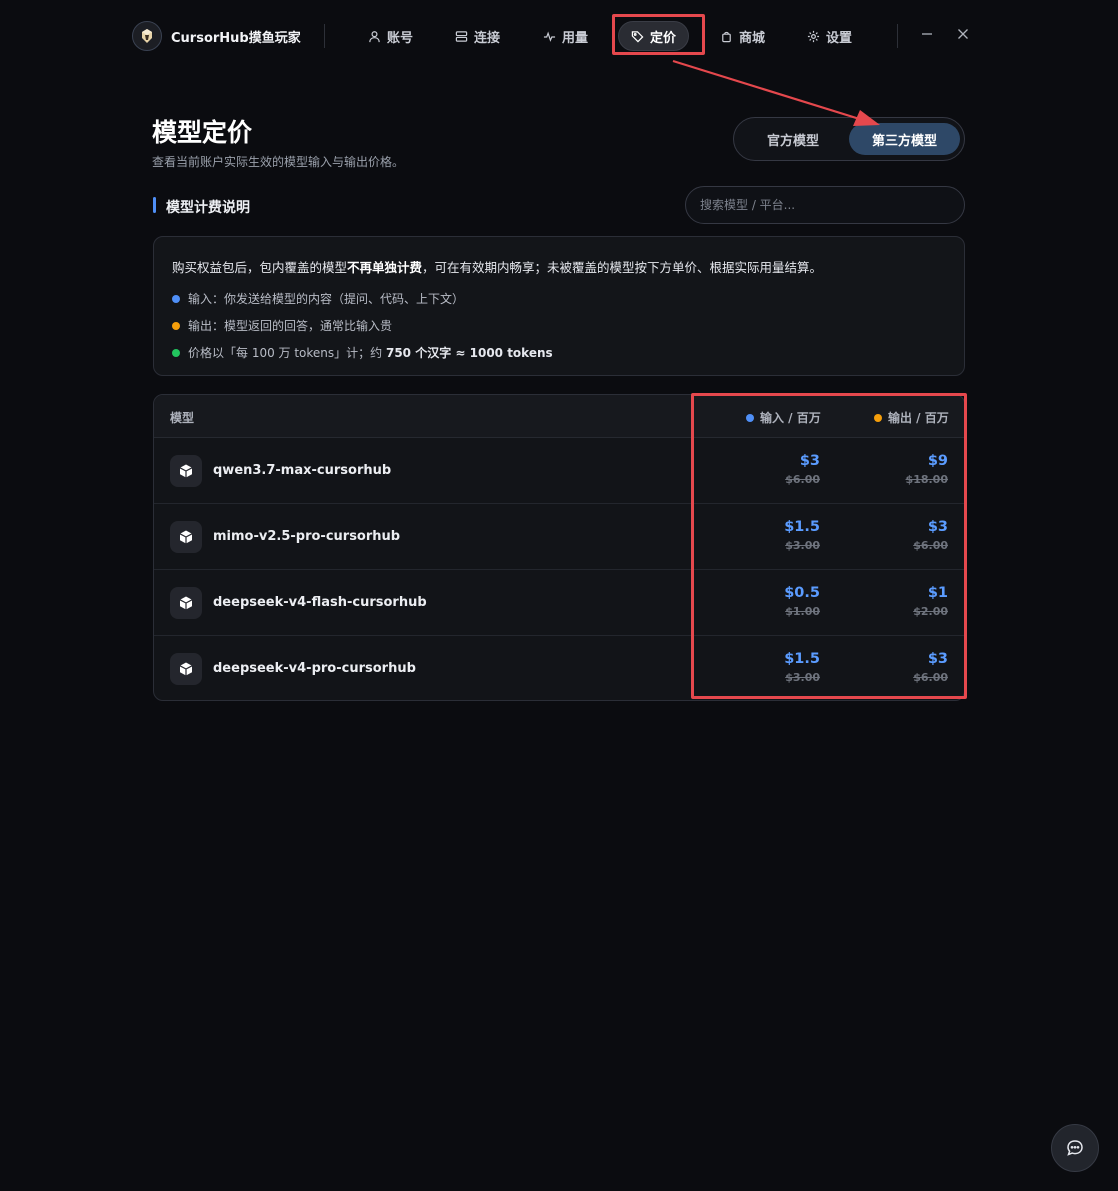 Image resolution: width=1118 pixels, height=1191 pixels. Describe the element at coordinates (374, 36) in the screenshot. I see `user-icon` at that location.